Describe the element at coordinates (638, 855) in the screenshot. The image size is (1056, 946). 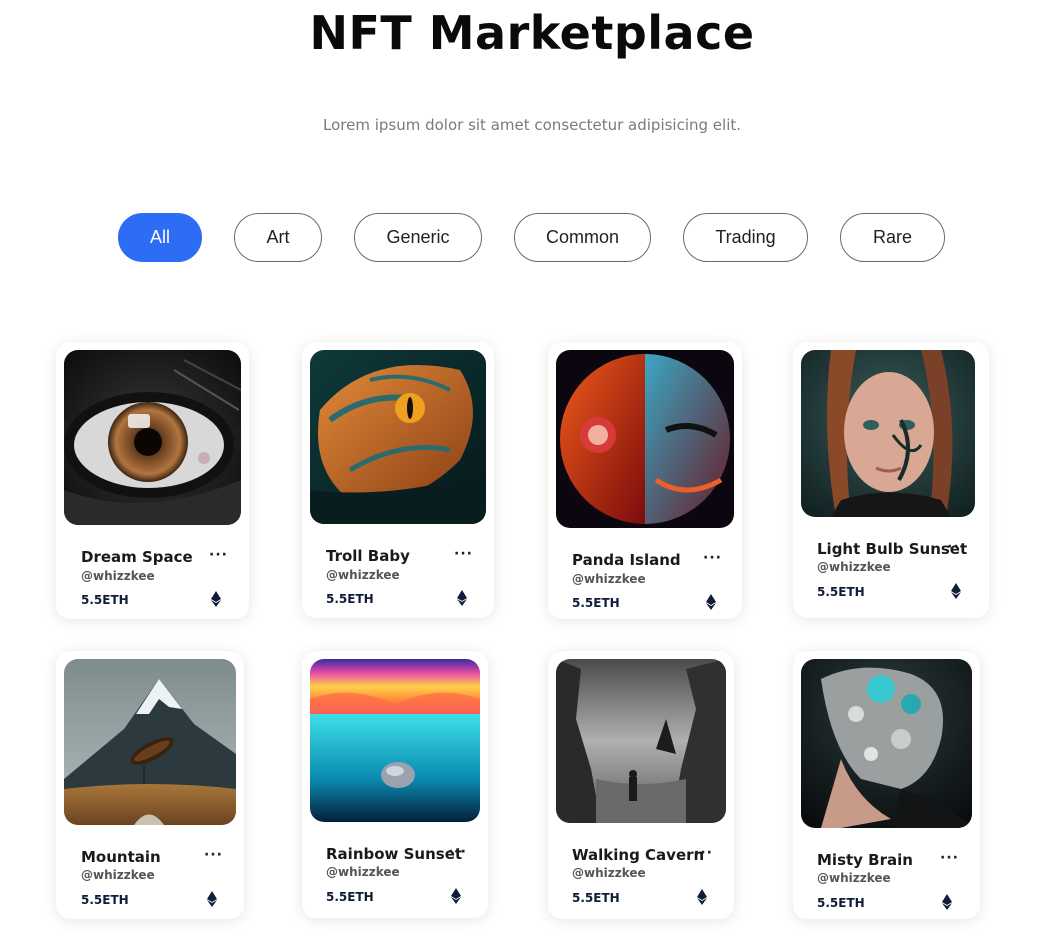
I see `nft-name: Walking Cavern` at that location.